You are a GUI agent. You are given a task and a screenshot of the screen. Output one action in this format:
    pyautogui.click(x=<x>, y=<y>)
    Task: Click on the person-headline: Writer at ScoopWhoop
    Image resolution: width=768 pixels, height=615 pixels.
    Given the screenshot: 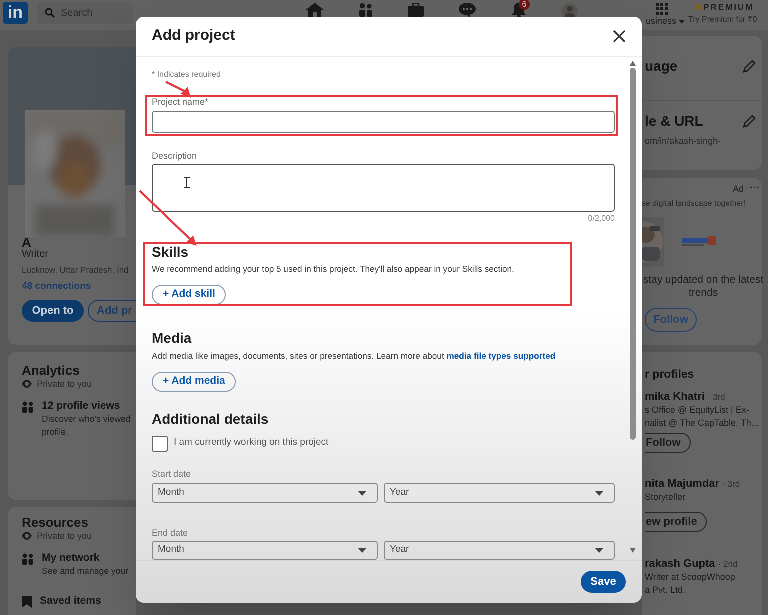 What is the action you would take?
    pyautogui.click(x=690, y=577)
    